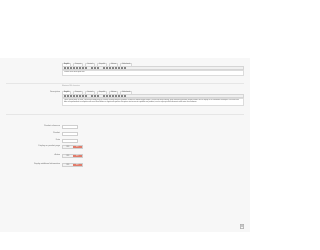 The width and height of the screenshot is (320, 250). What do you see at coordinates (70, 134) in the screenshot?
I see `product-input` at bounding box center [70, 134].